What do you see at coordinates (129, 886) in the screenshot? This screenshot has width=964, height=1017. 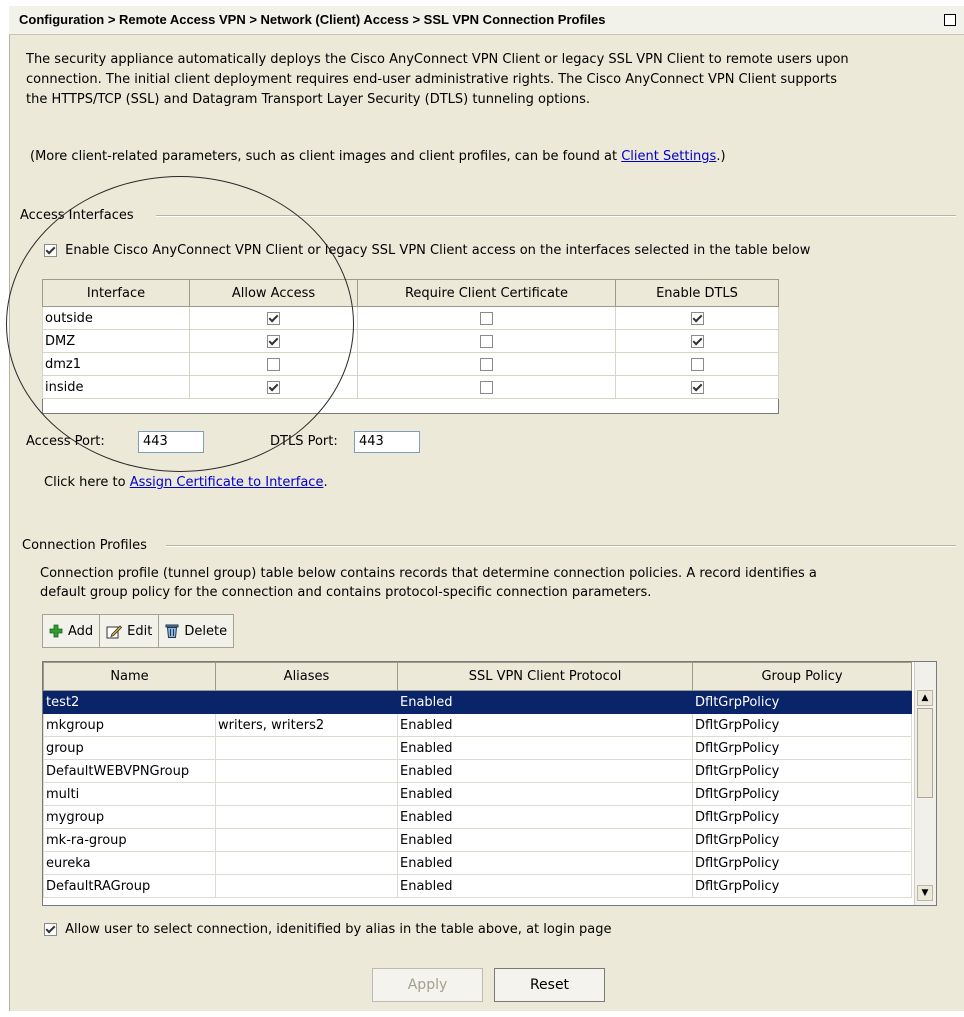 I see `profile-name: DefaultRAGroup` at bounding box center [129, 886].